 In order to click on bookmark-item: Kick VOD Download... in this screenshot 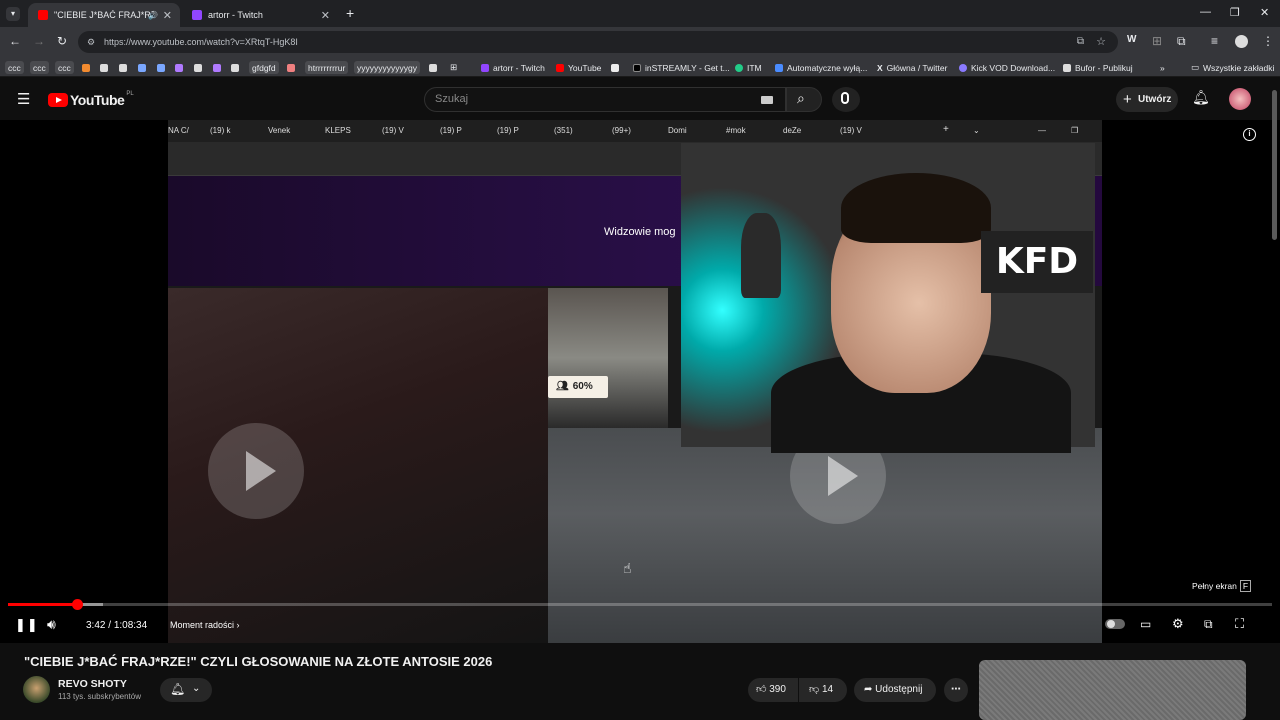, I will do `click(1007, 67)`.